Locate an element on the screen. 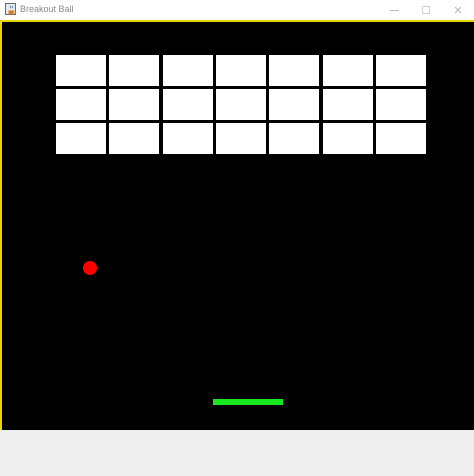 This screenshot has width=474, height=476. paddle is located at coordinates (248, 402).